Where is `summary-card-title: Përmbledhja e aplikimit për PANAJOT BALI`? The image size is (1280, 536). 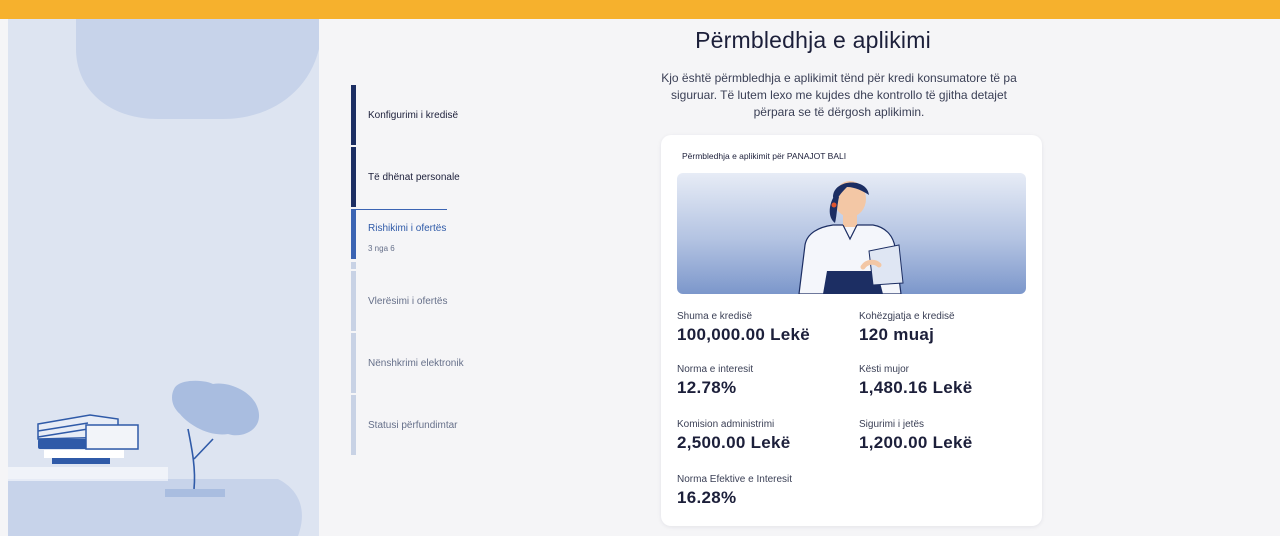
summary-card-title: Përmbledhja e aplikimit për PANAJOT BALI is located at coordinates (764, 156).